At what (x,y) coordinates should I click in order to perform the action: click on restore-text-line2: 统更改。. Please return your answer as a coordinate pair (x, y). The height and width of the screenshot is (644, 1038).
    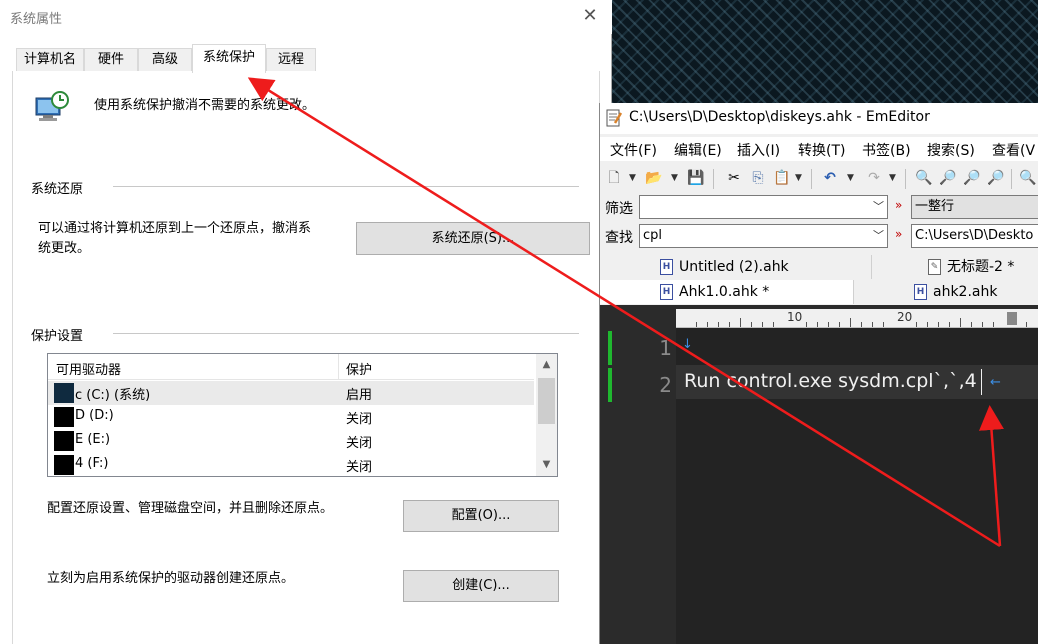
    Looking at the image, I should click on (64, 248).